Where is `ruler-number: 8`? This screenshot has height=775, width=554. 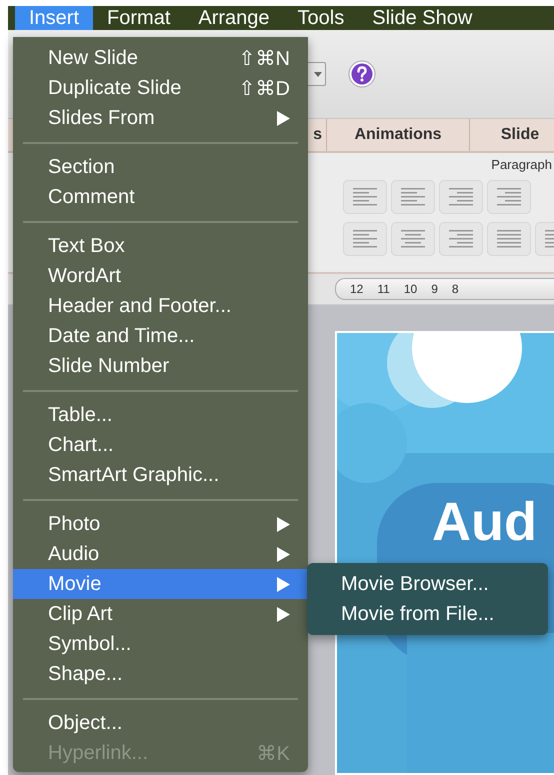 ruler-number: 8 is located at coordinates (455, 289).